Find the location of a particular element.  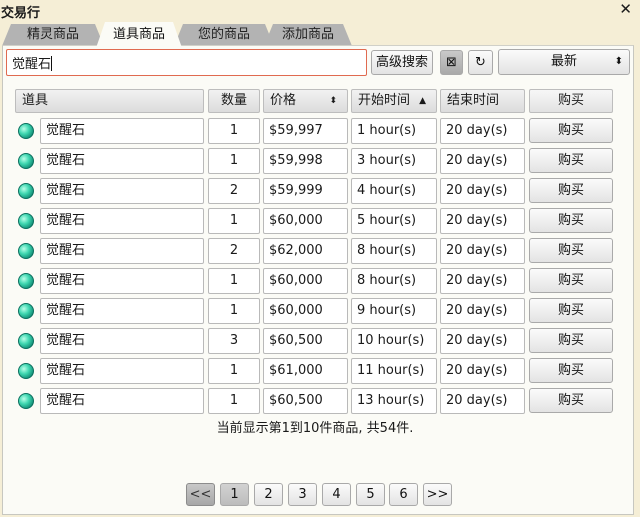

search-value: 觉醒石 is located at coordinates (32, 64).